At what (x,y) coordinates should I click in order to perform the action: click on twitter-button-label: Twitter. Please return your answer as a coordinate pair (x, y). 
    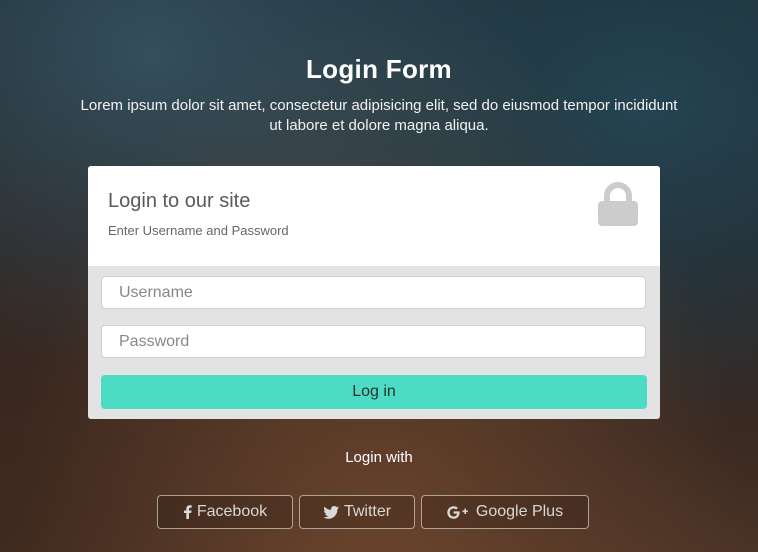
    Looking at the image, I should click on (367, 511).